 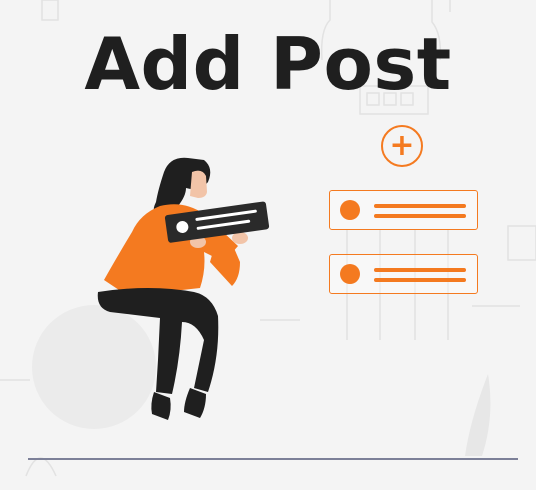 I want to click on face, so click(x=198, y=184).